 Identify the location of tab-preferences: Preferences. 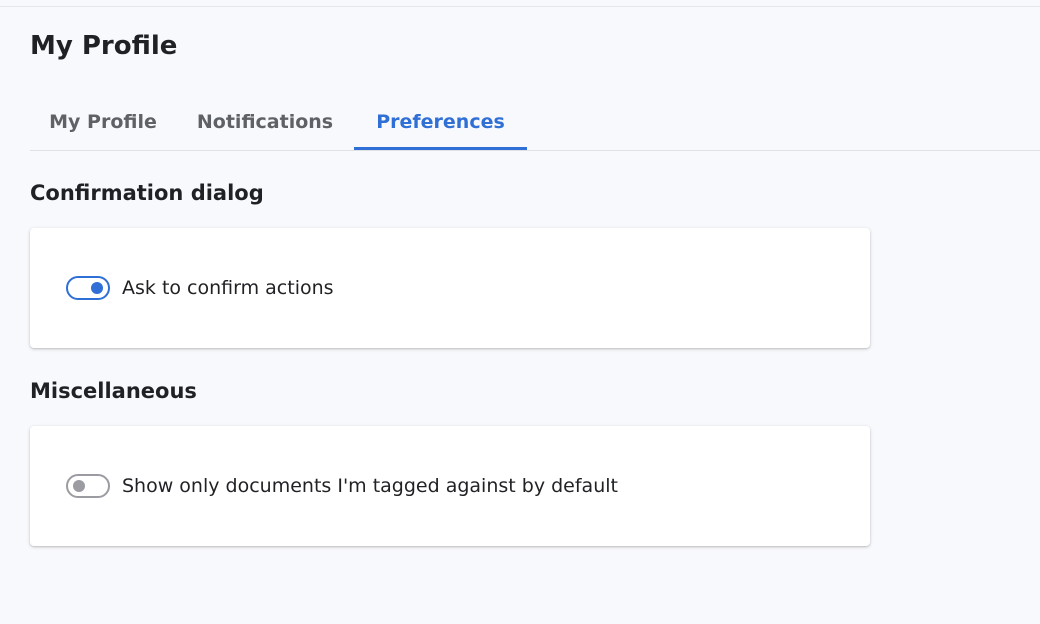
(440, 122).